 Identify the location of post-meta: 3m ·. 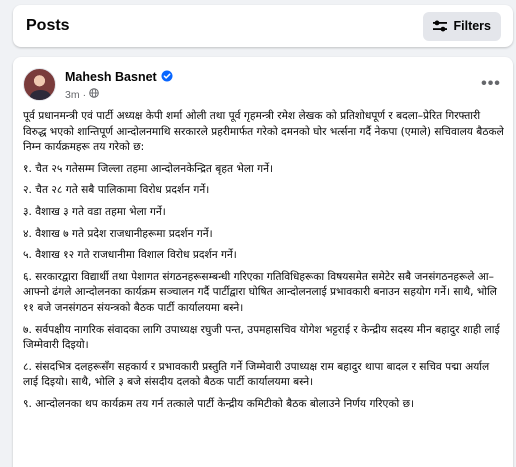
(119, 94).